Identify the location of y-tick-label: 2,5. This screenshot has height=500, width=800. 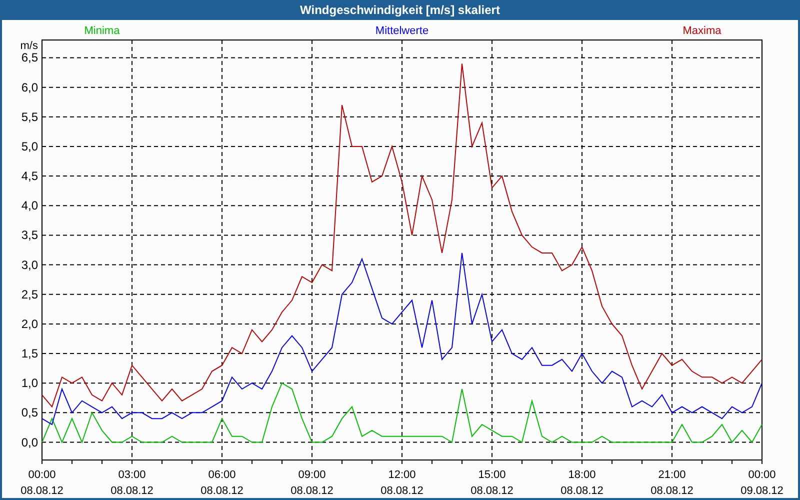
(29, 294).